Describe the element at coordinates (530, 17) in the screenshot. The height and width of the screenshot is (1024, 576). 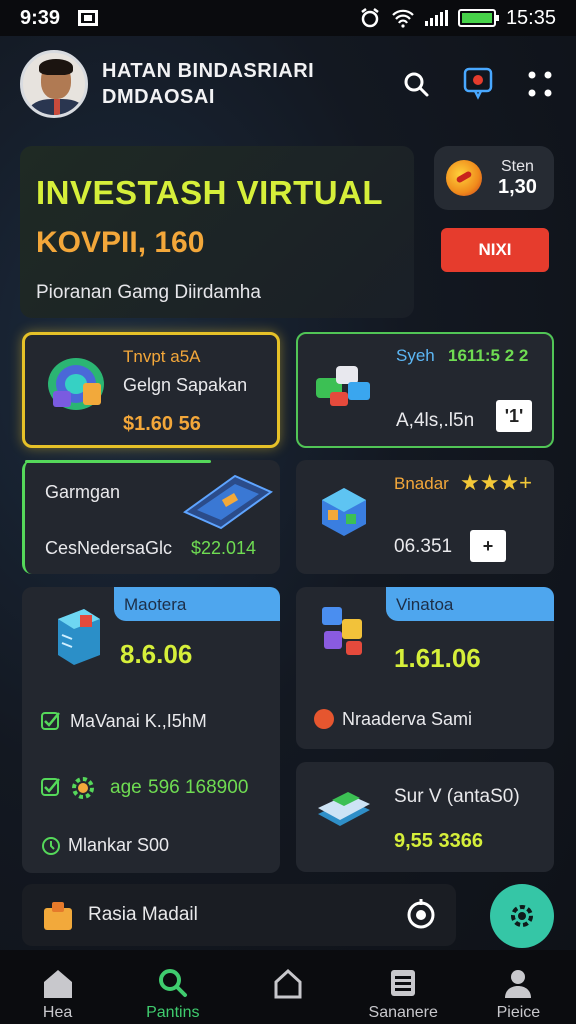
I see `status-clock: 15:35` at that location.